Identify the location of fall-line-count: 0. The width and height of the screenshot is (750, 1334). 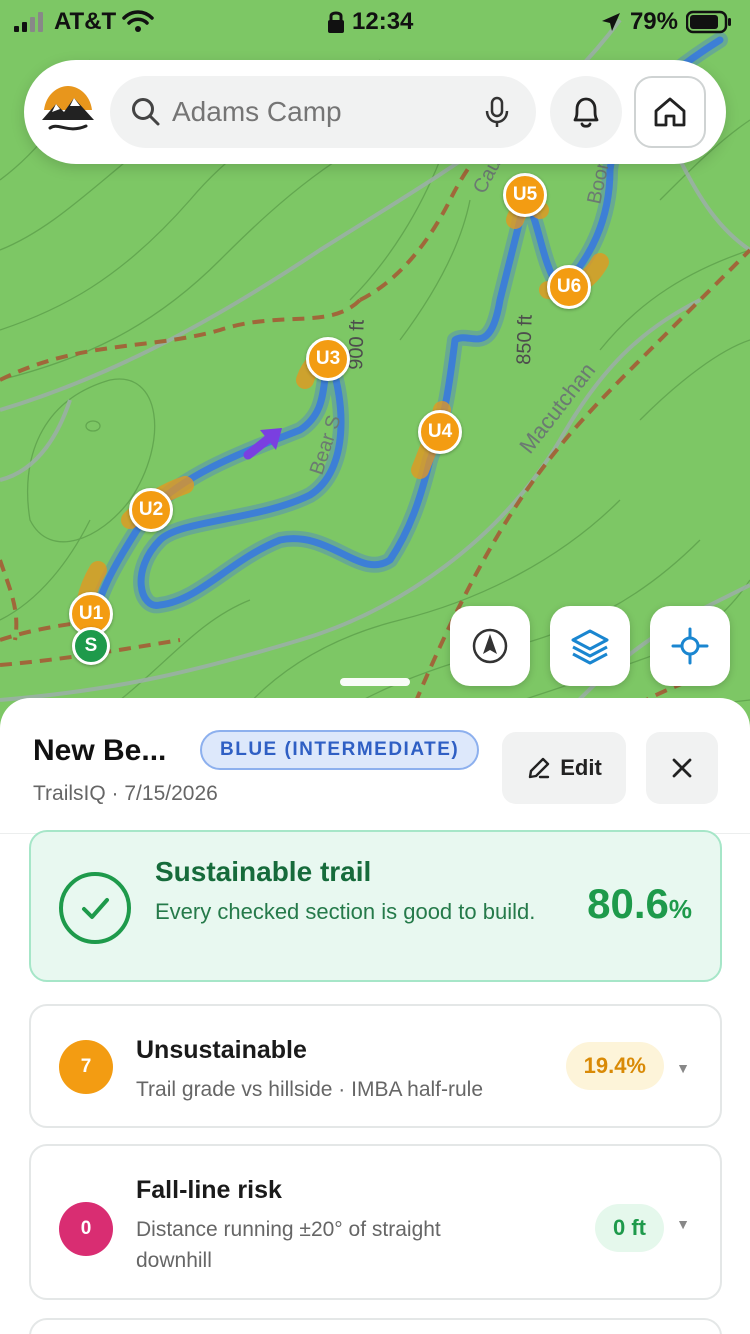
(86, 1229).